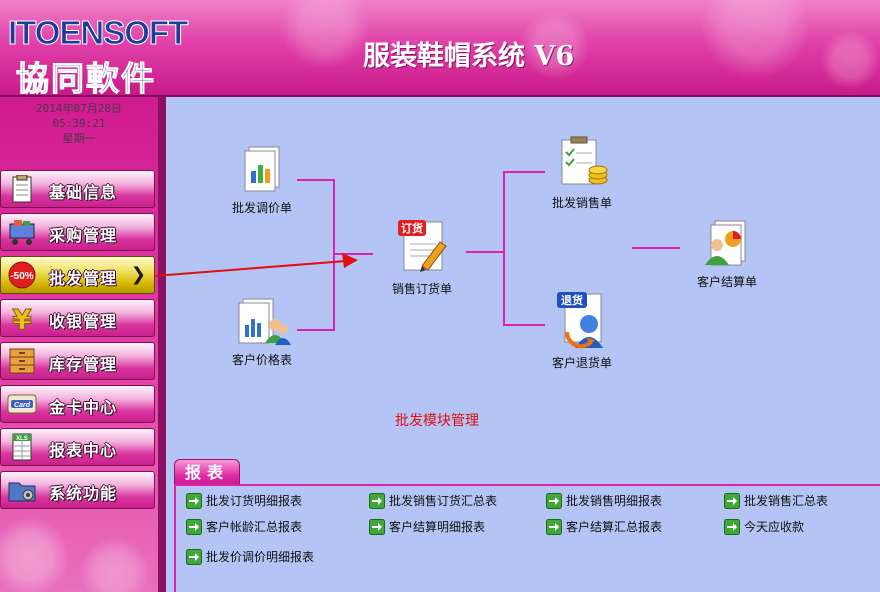  I want to click on sidebar-item-label: 报表中心, so click(83, 450).